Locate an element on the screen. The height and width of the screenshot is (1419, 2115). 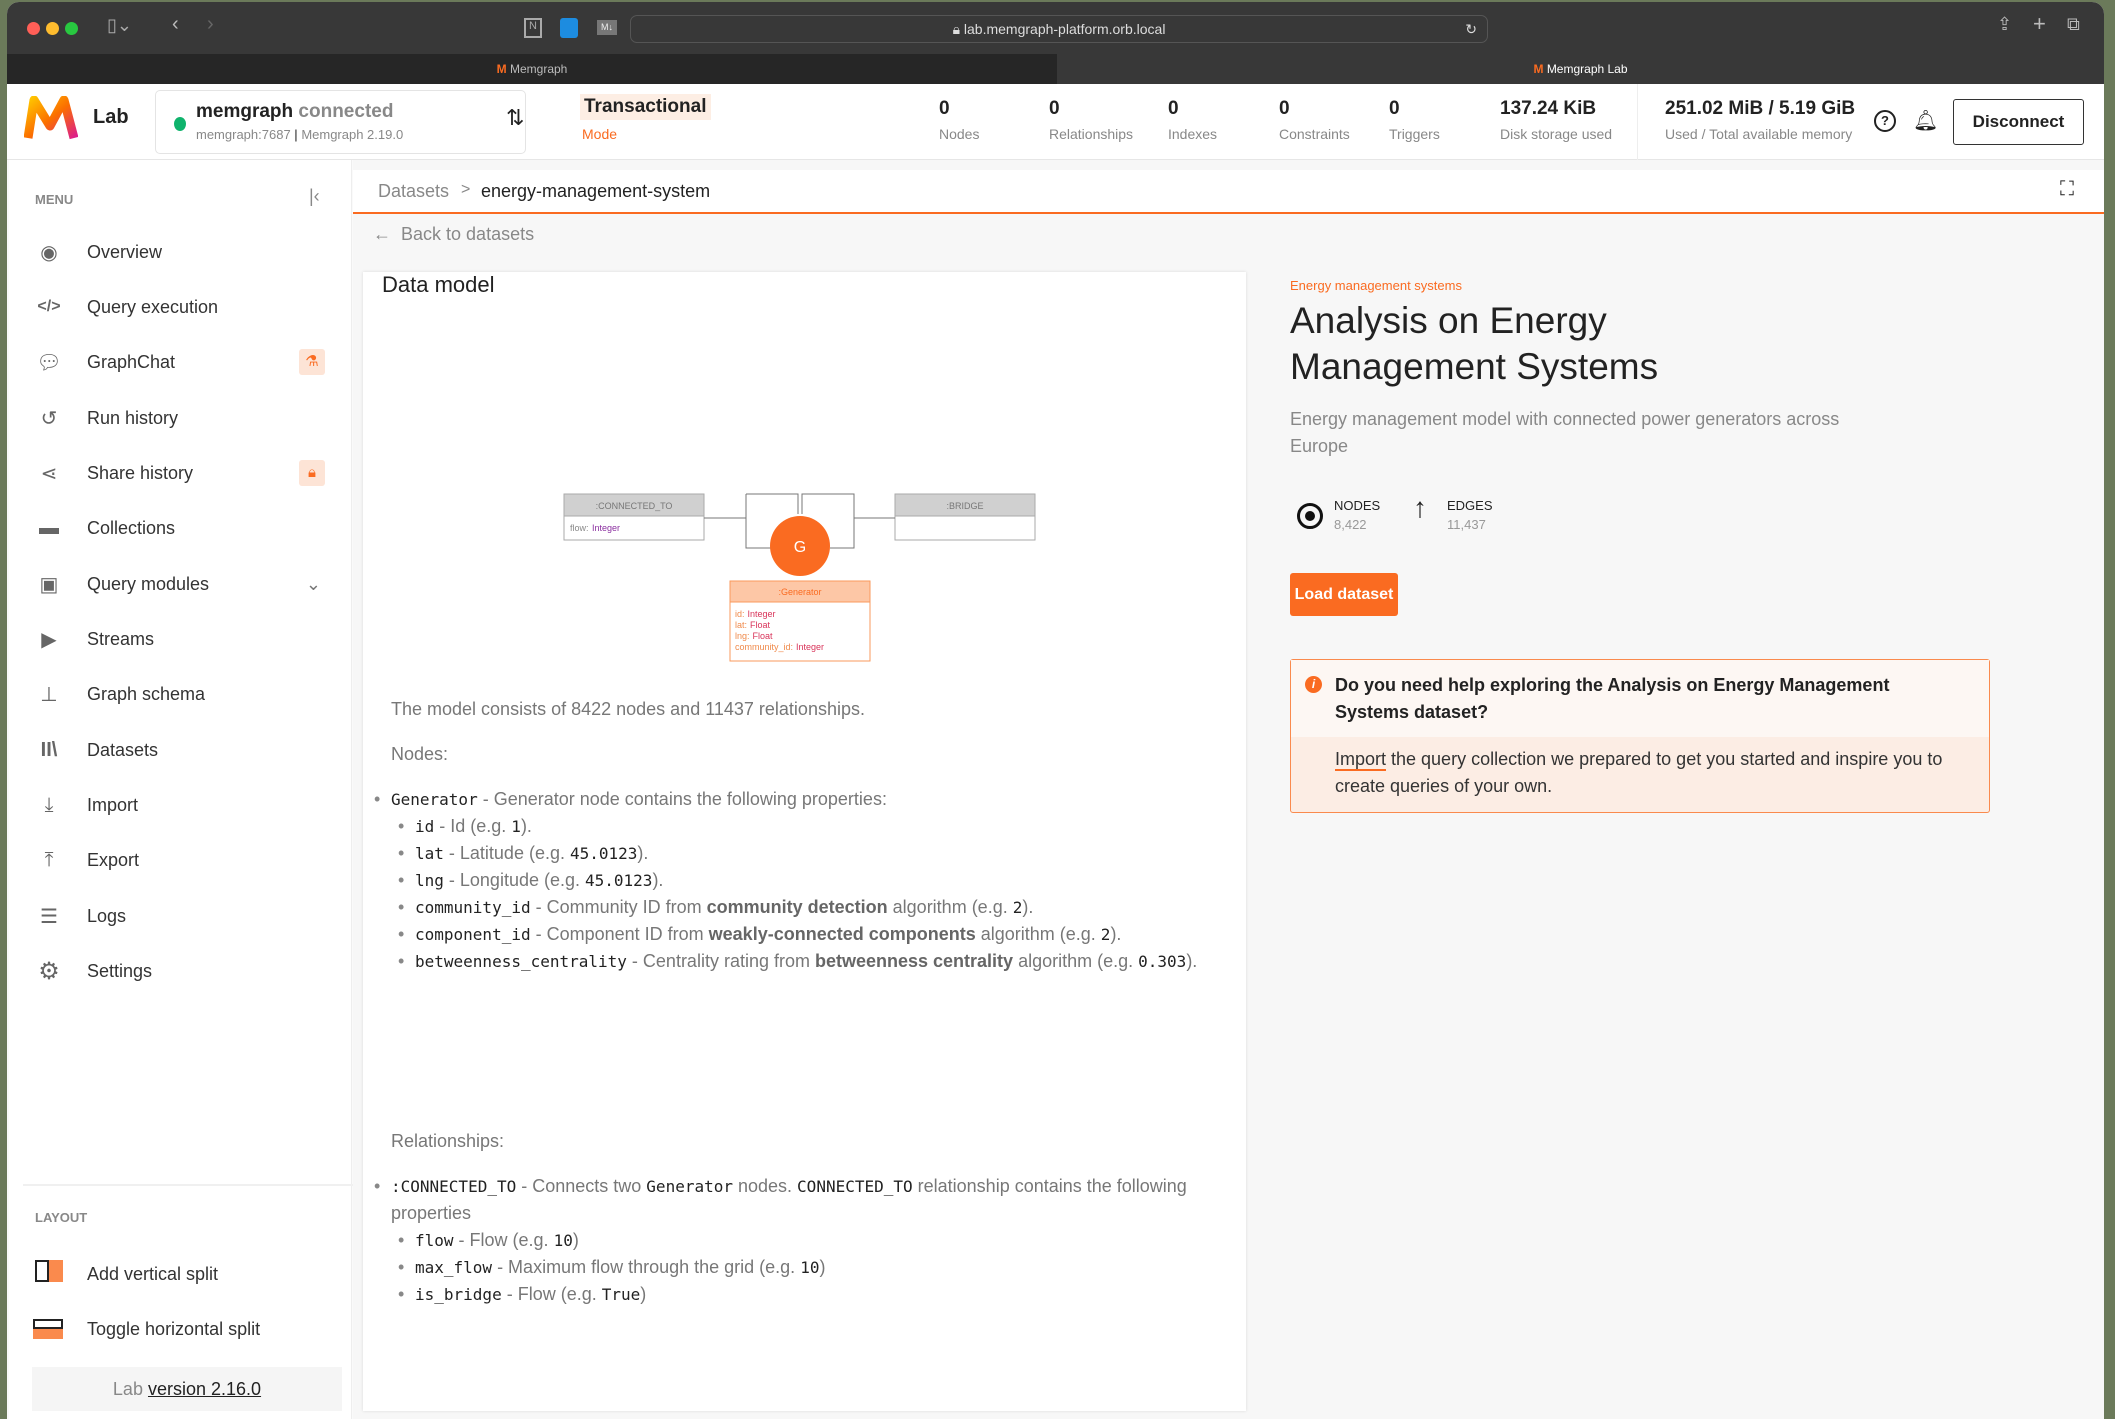
tab-memgraph: M Memgraph is located at coordinates (532, 69).